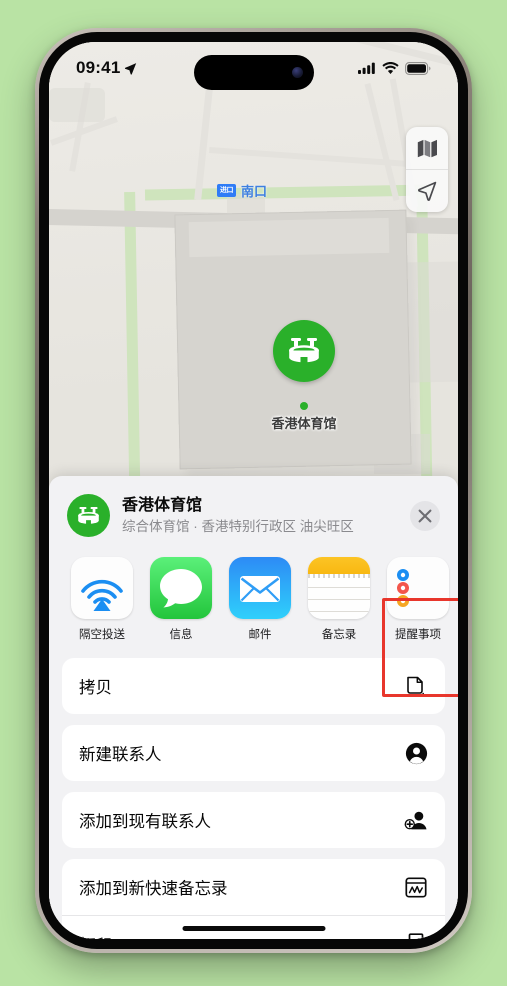 Image resolution: width=507 pixels, height=986 pixels. I want to click on share-sheet-subtitle: 综合体育馆 · 香港特别行政区 油尖旺区, so click(238, 526).